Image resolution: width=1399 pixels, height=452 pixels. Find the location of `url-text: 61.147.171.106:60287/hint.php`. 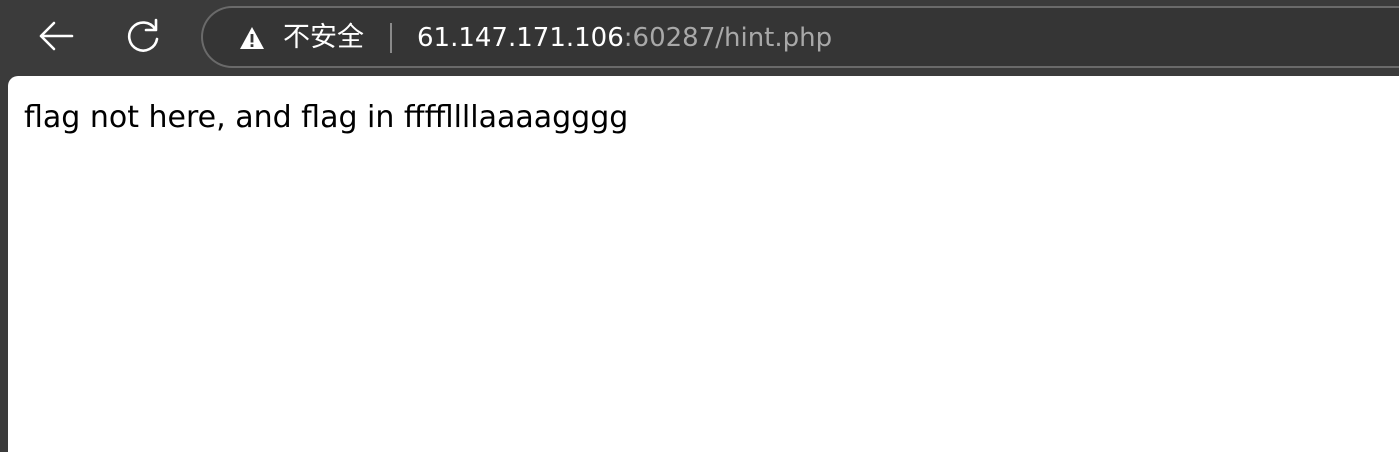

url-text: 61.147.171.106:60287/hint.php is located at coordinates (624, 38).